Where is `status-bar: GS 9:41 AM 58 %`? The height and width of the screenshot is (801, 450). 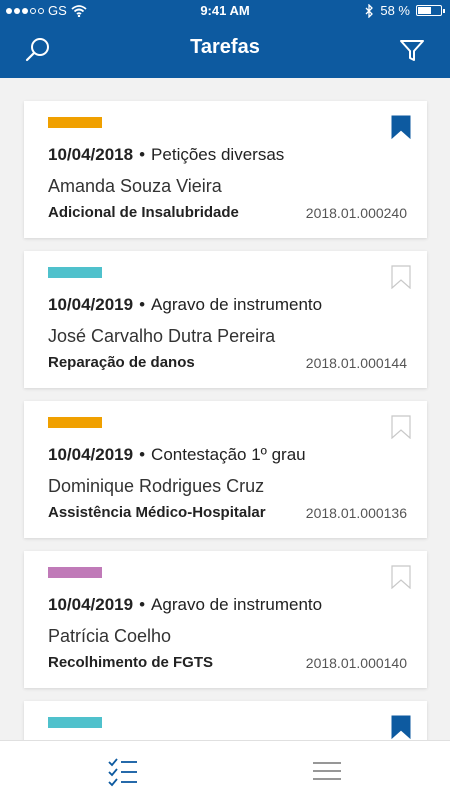
status-bar: GS 9:41 AM 58 % is located at coordinates (225, 11).